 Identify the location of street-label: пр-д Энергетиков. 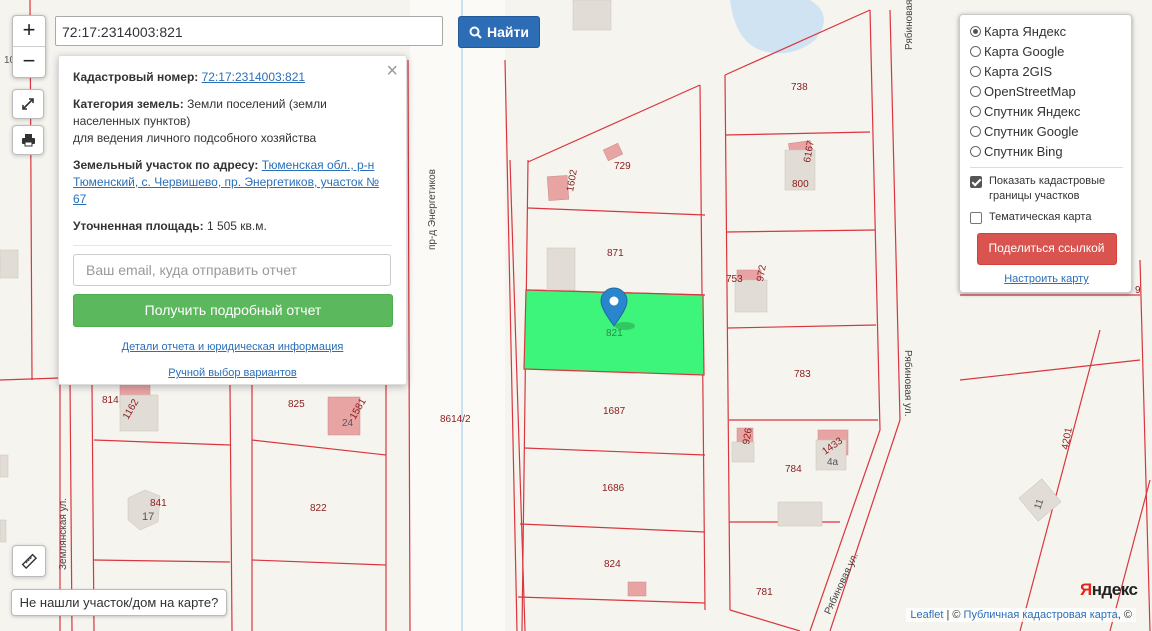
(432, 209).